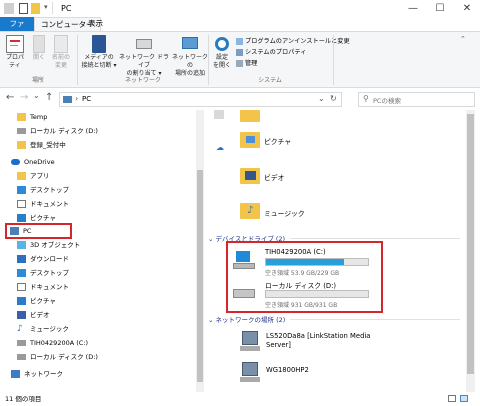  What do you see at coordinates (240, 399) in the screenshot?
I see `status-bar: 11 個の項目` at bounding box center [240, 399].